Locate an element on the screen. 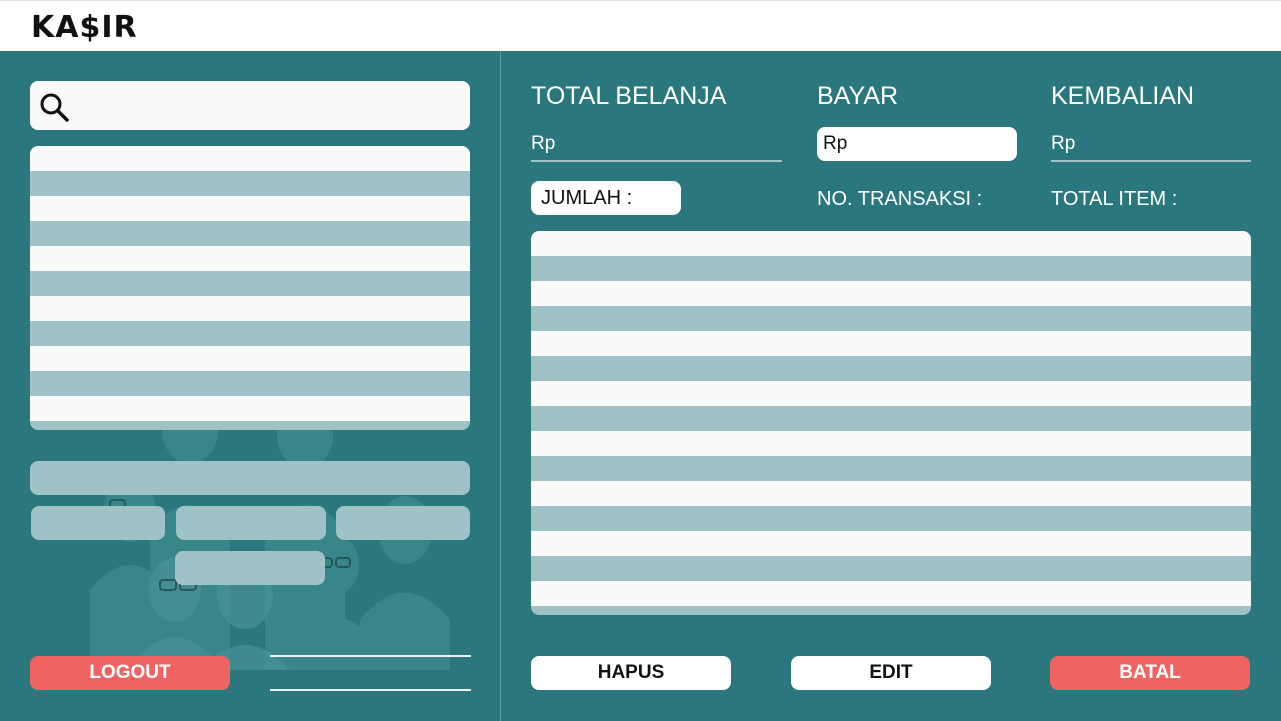 The image size is (1281, 721). edit-button: EDIT is located at coordinates (891, 673).